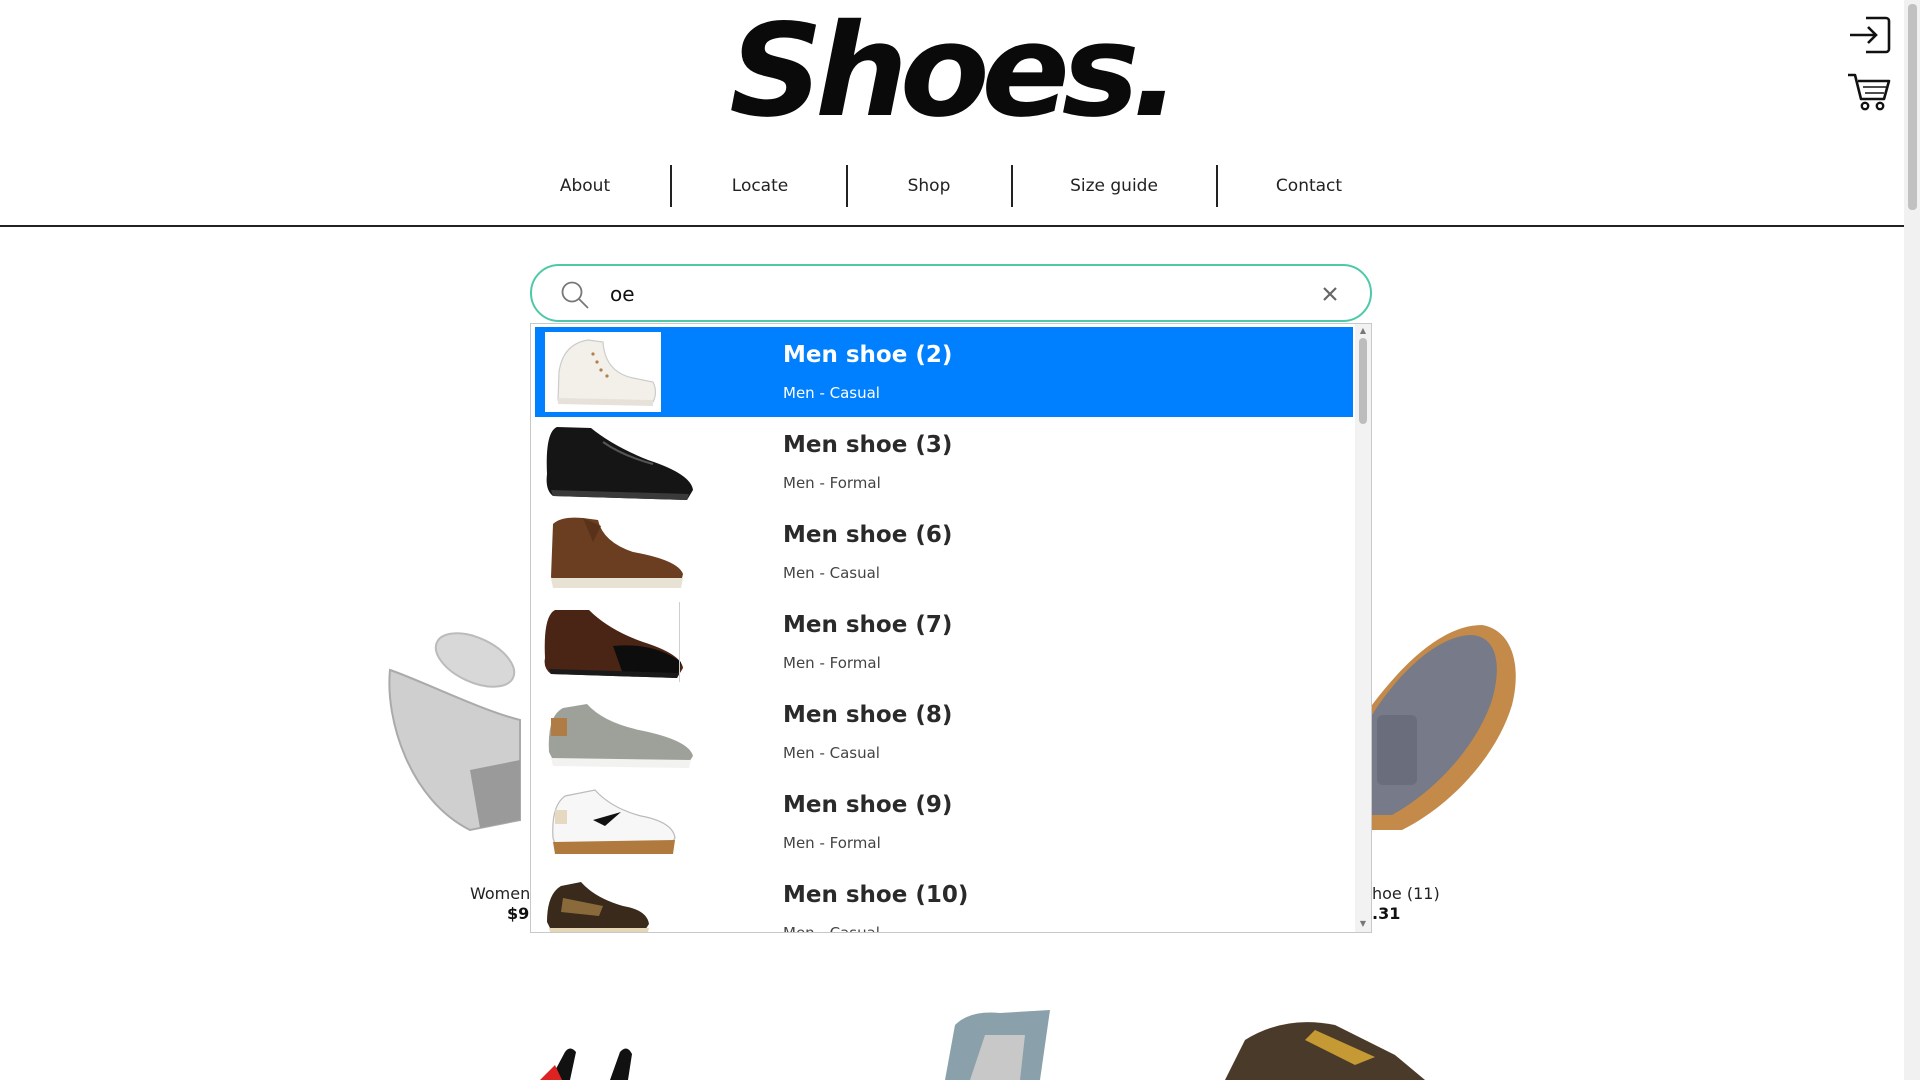 This screenshot has width=1920, height=1080. What do you see at coordinates (1869, 91) in the screenshot?
I see `cart-icon` at bounding box center [1869, 91].